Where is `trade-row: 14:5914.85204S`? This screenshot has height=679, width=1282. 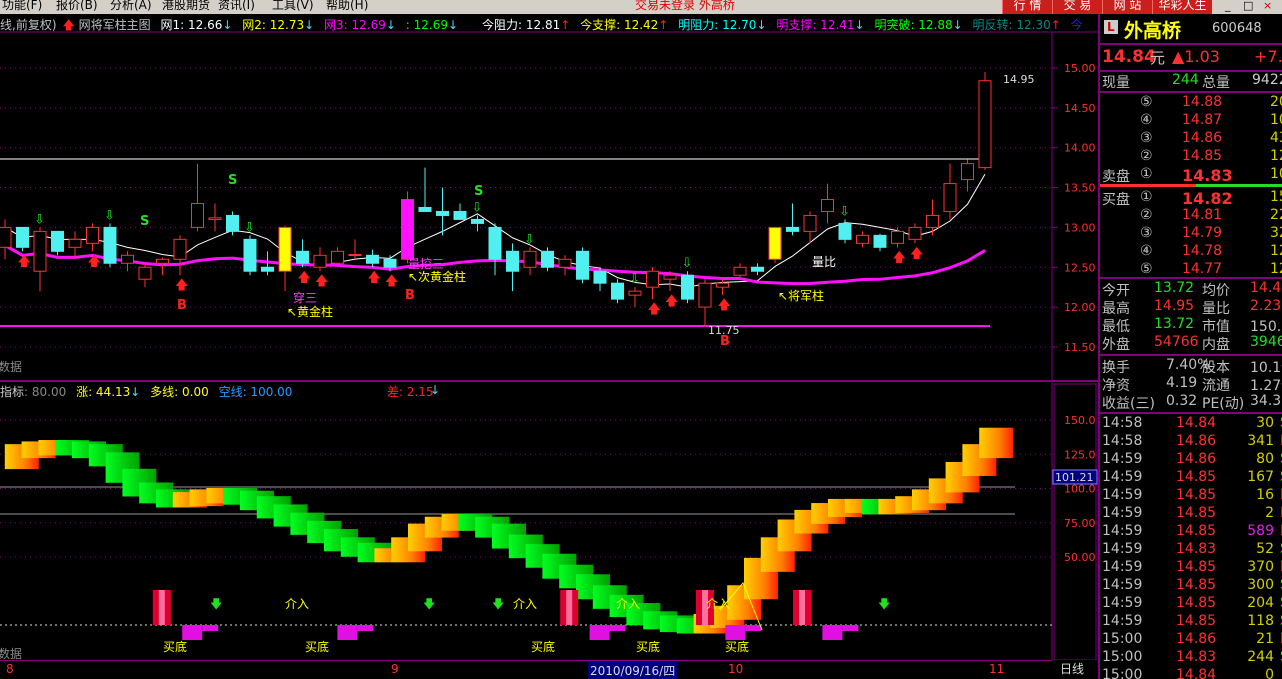 trade-row: 14:5914.85204S is located at coordinates (1192, 604).